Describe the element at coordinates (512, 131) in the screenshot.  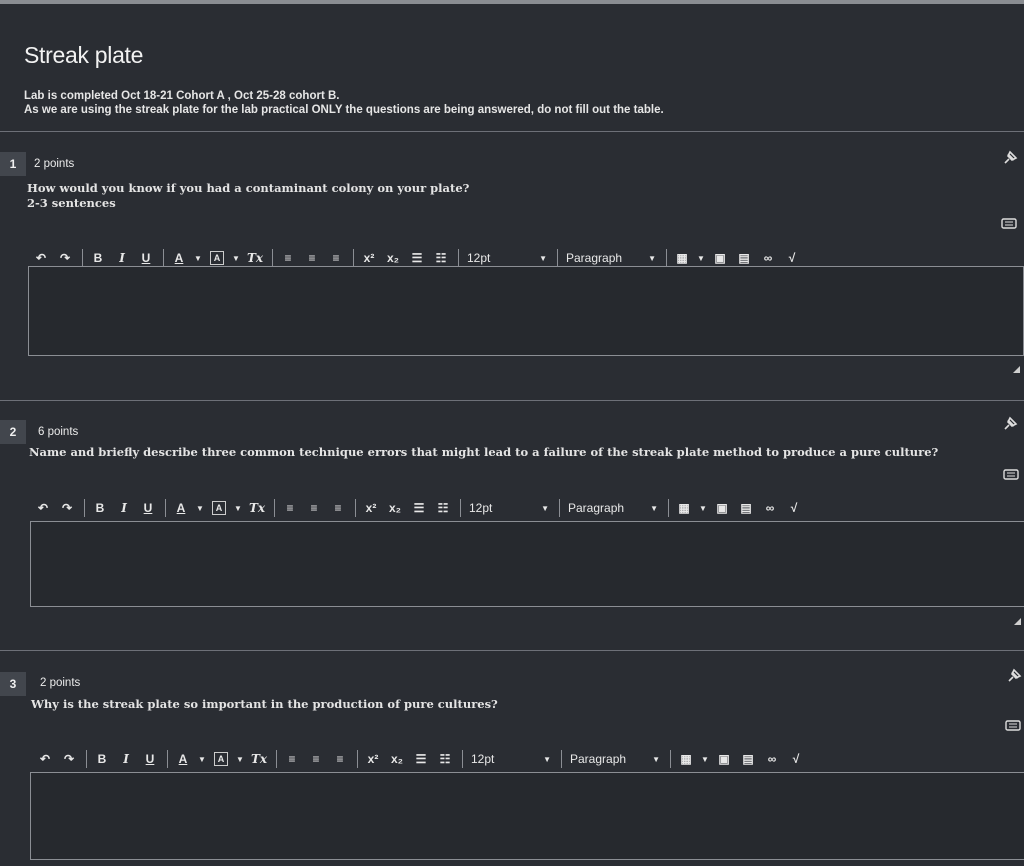
I see `divider` at that location.